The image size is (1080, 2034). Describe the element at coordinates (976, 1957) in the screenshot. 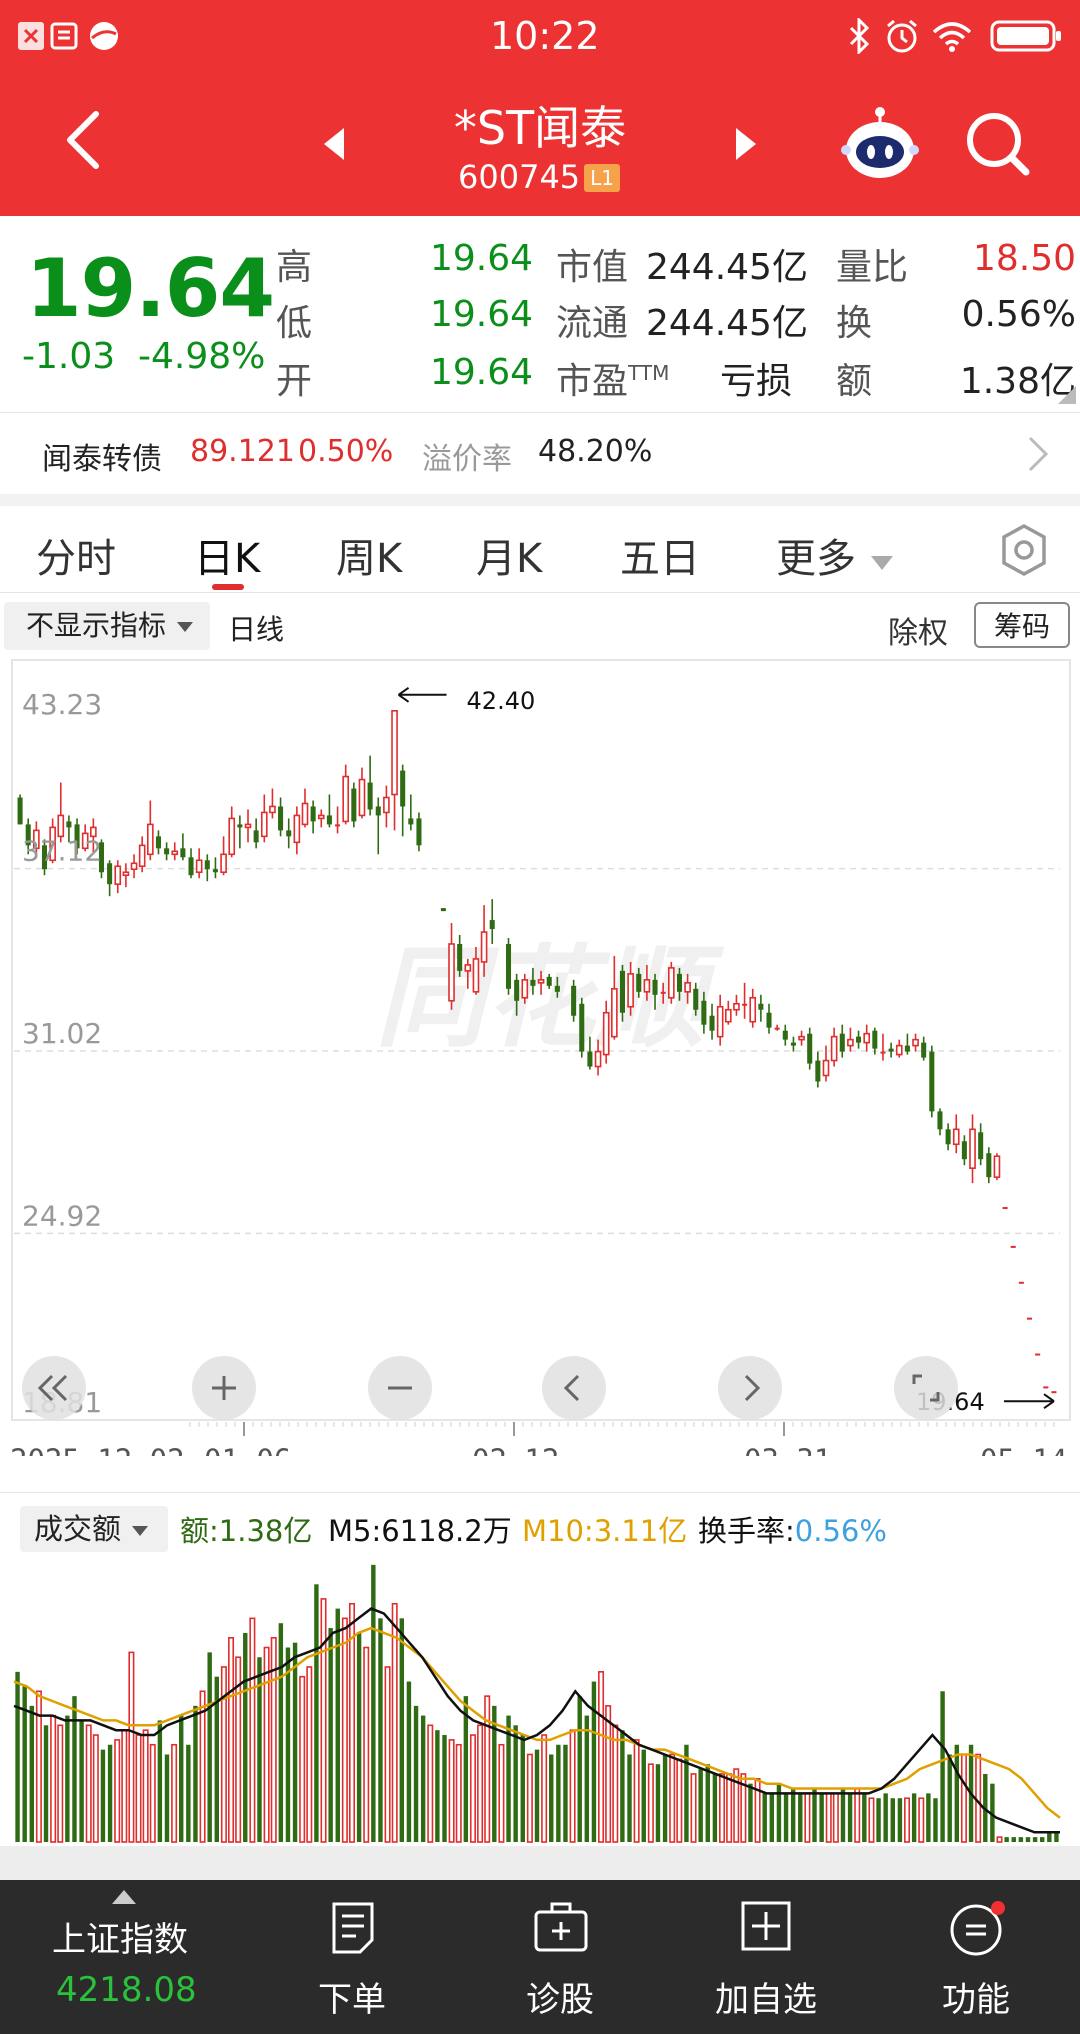

I see `nav-functions: 功能` at that location.